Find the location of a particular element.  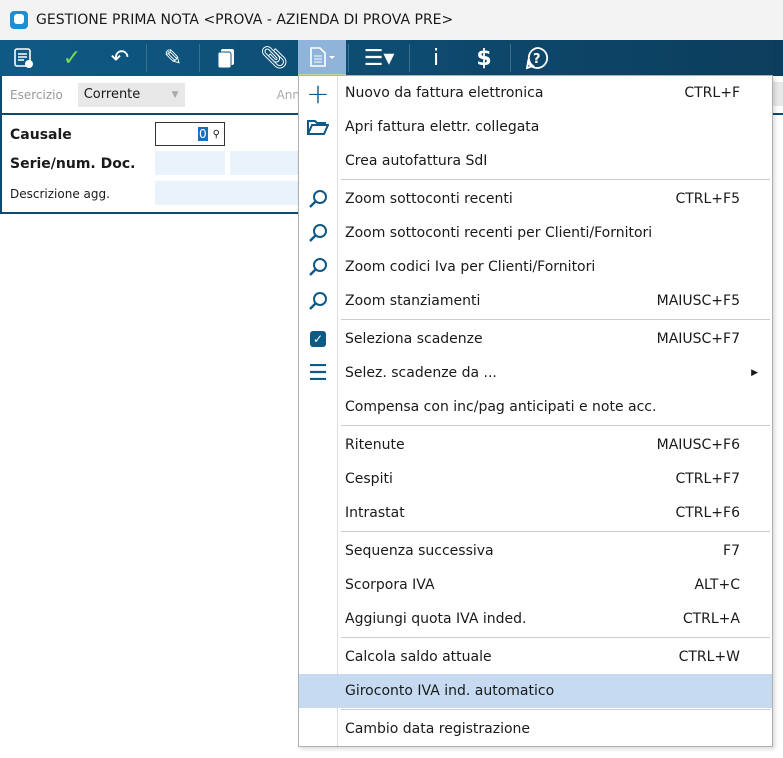

dollar-button: $ is located at coordinates (484, 58).